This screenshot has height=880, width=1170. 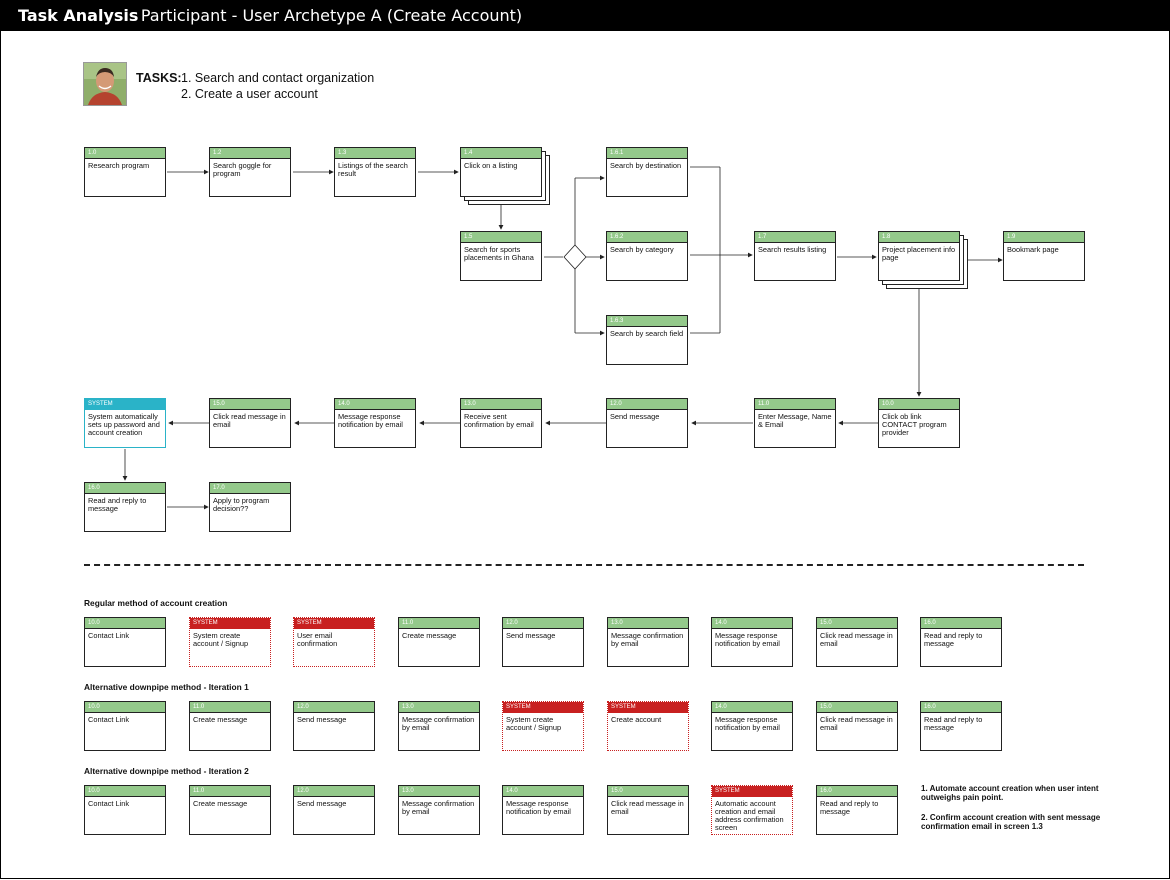 What do you see at coordinates (375, 172) in the screenshot?
I see `flow-box-listings: 1.3 Listings of the search result` at bounding box center [375, 172].